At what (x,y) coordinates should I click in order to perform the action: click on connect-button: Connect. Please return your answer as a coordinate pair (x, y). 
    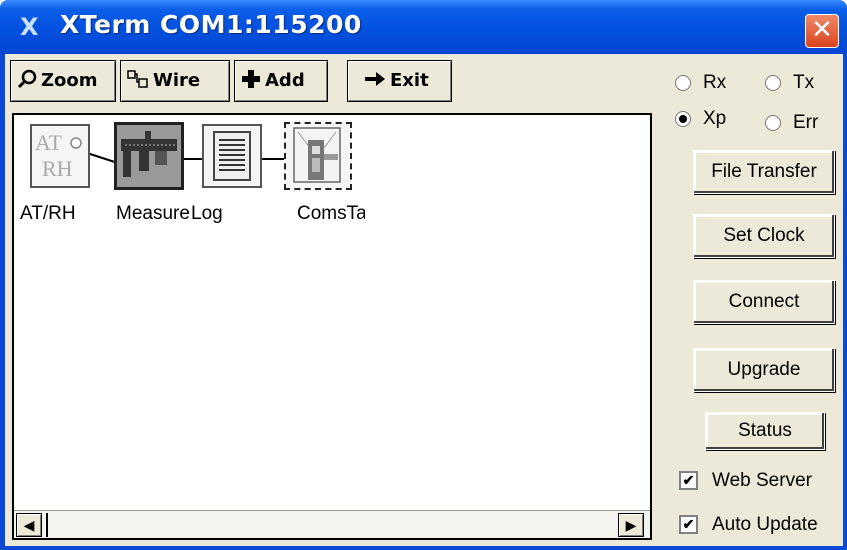
    Looking at the image, I should click on (764, 302).